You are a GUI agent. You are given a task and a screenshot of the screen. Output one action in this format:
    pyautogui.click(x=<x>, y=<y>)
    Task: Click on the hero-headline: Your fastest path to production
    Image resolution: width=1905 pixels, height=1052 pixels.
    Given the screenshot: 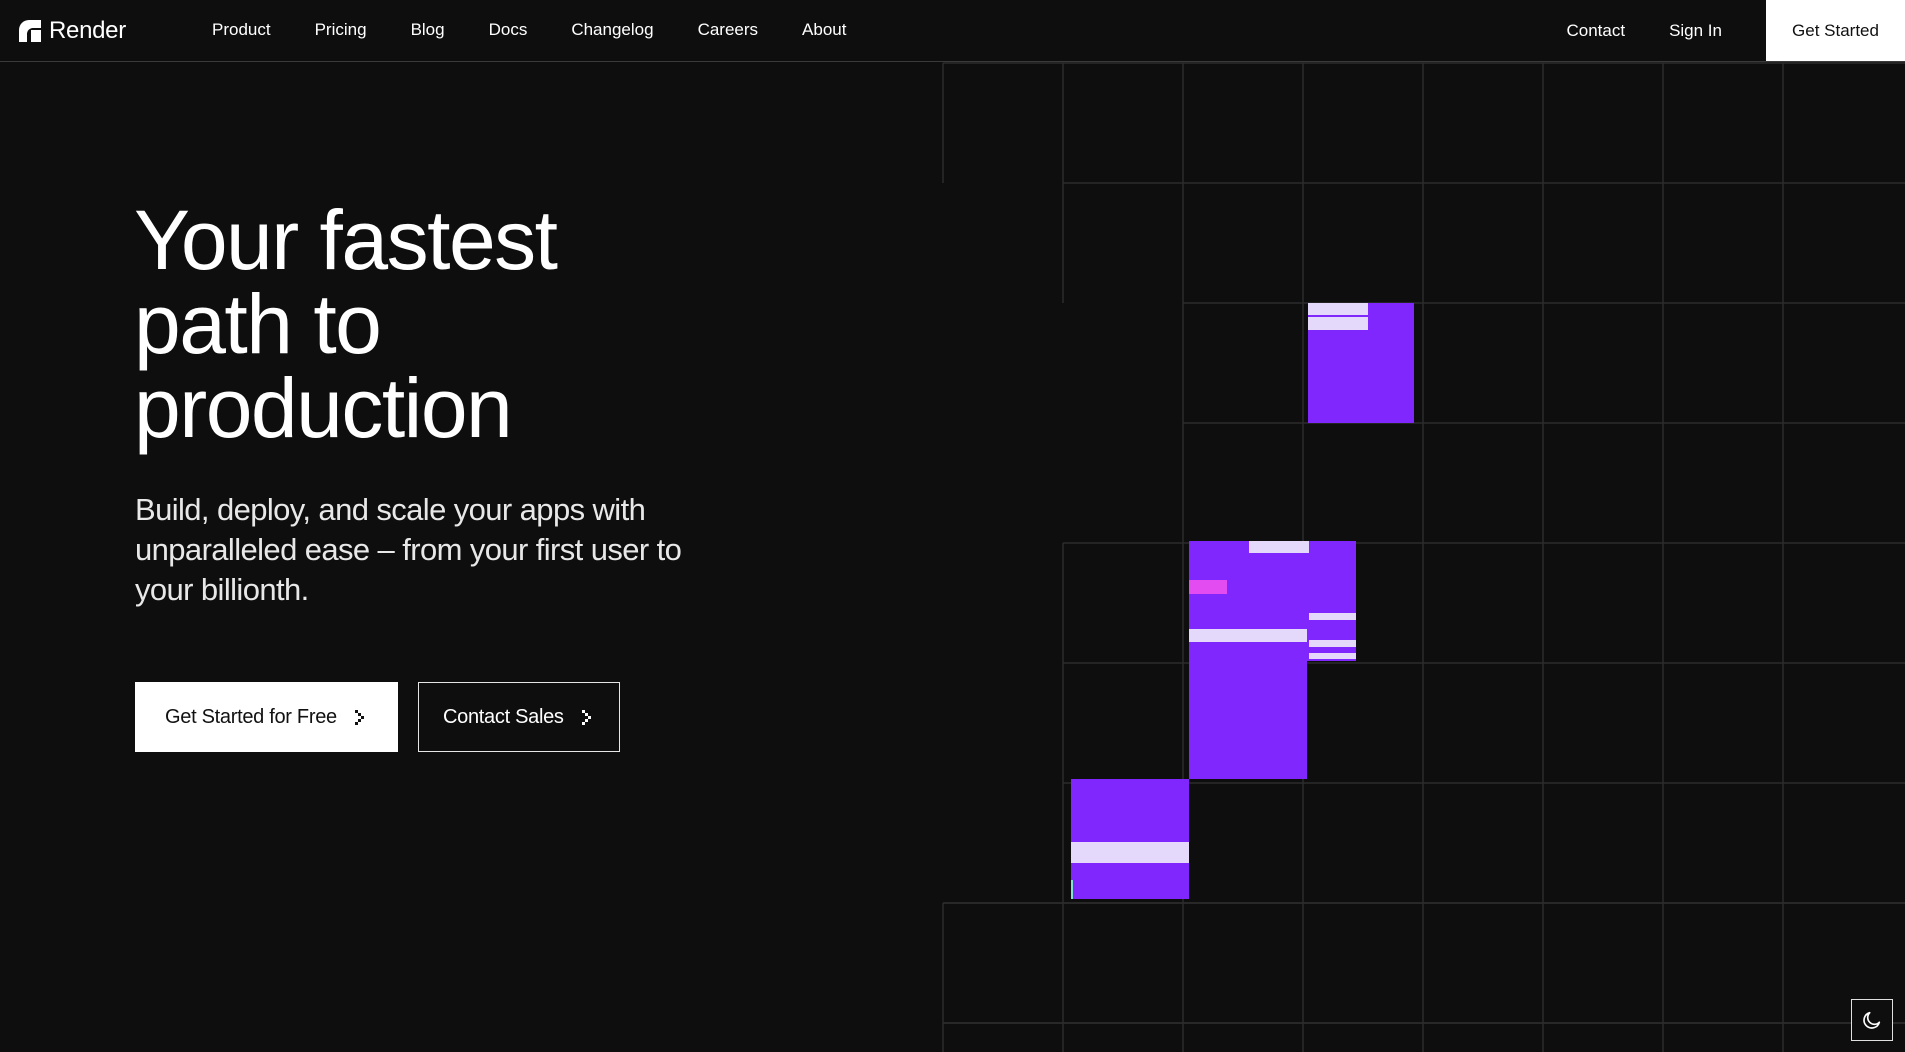 What is the action you would take?
    pyautogui.click(x=346, y=324)
    